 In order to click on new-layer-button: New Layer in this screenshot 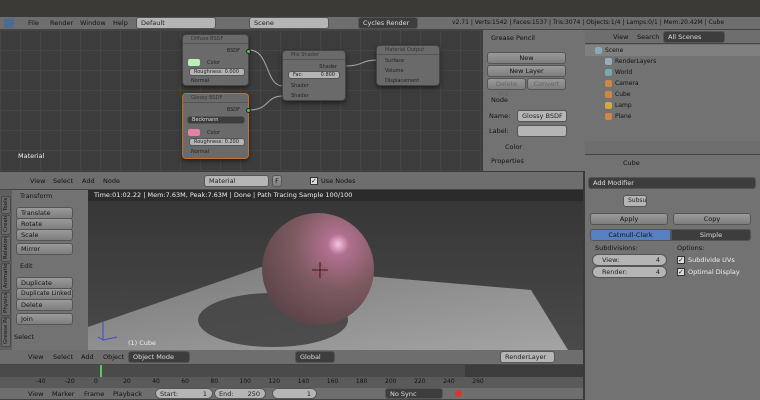, I will do `click(526, 71)`.